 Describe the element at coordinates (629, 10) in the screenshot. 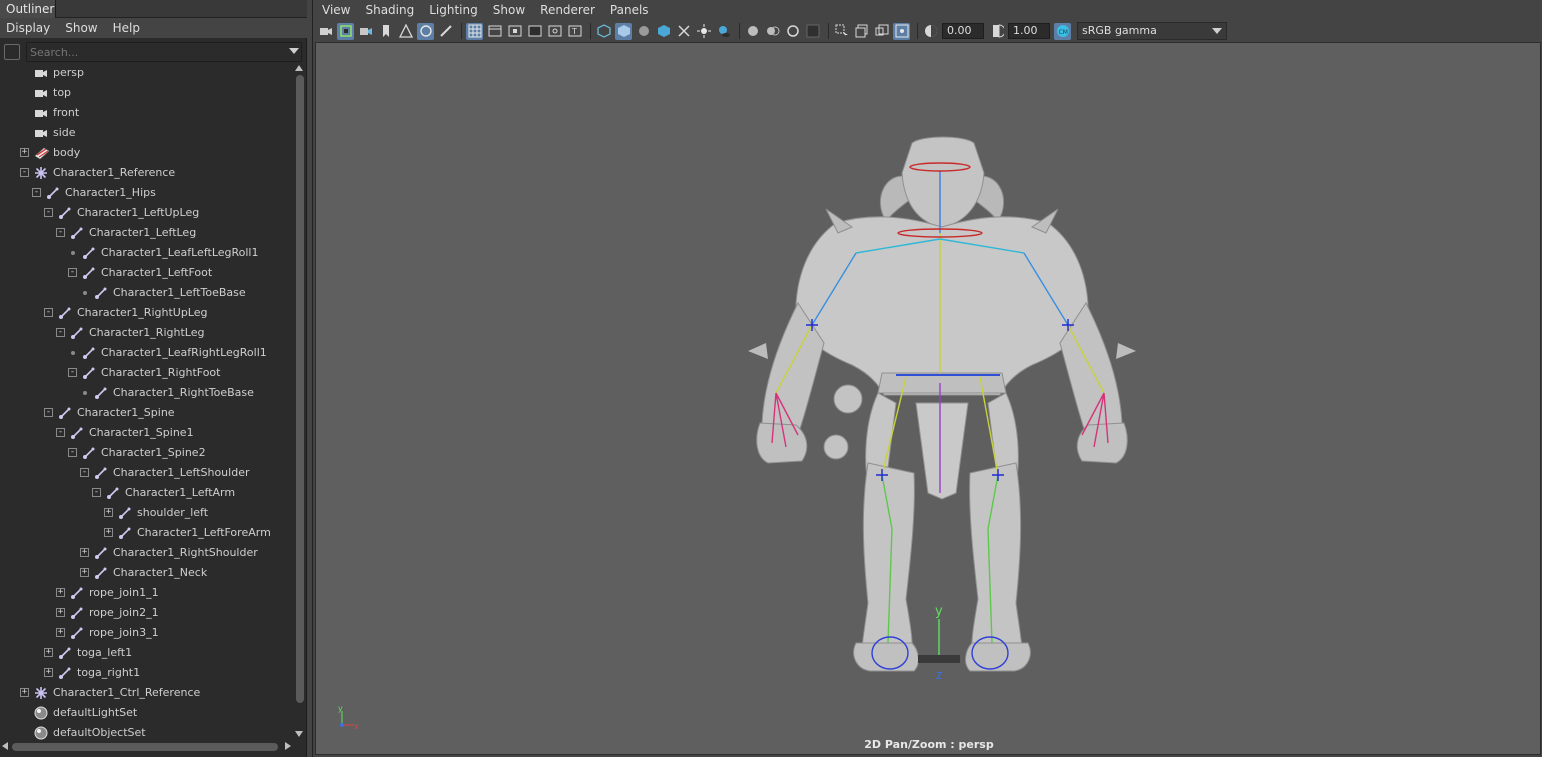

I see `menu-panels: Panels` at that location.